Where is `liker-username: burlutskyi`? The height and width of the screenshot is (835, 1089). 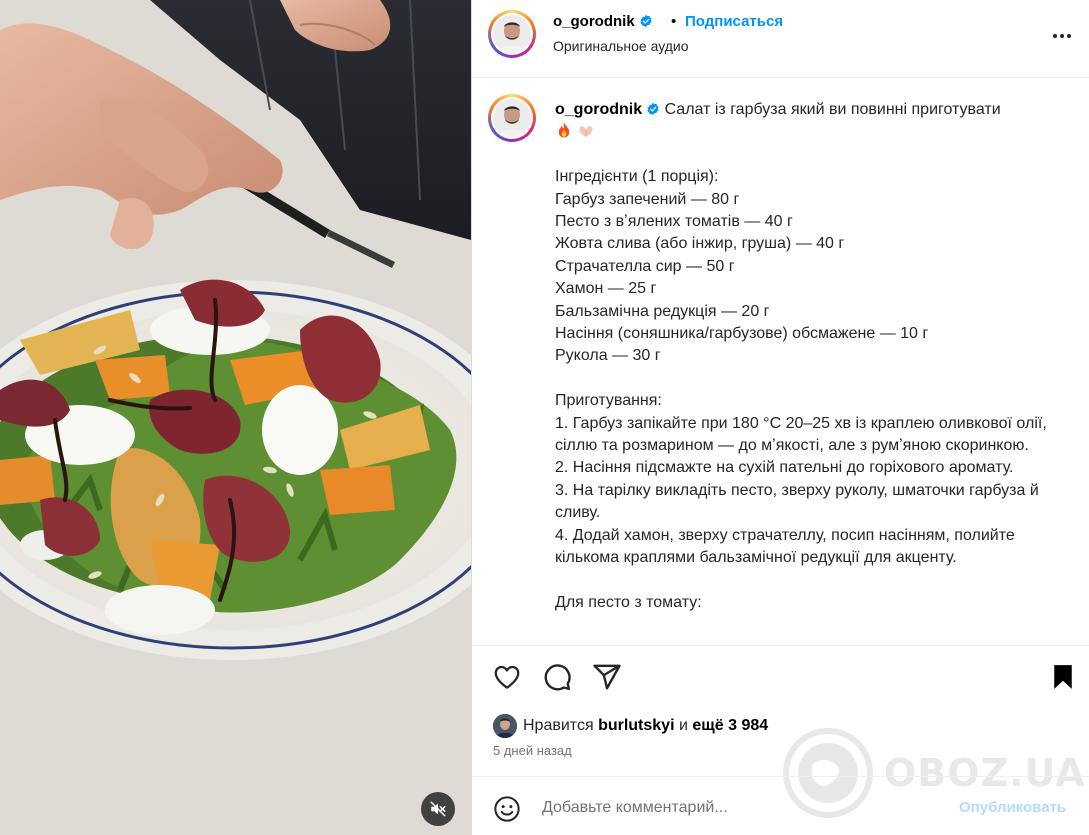 liker-username: burlutskyi is located at coordinates (636, 726).